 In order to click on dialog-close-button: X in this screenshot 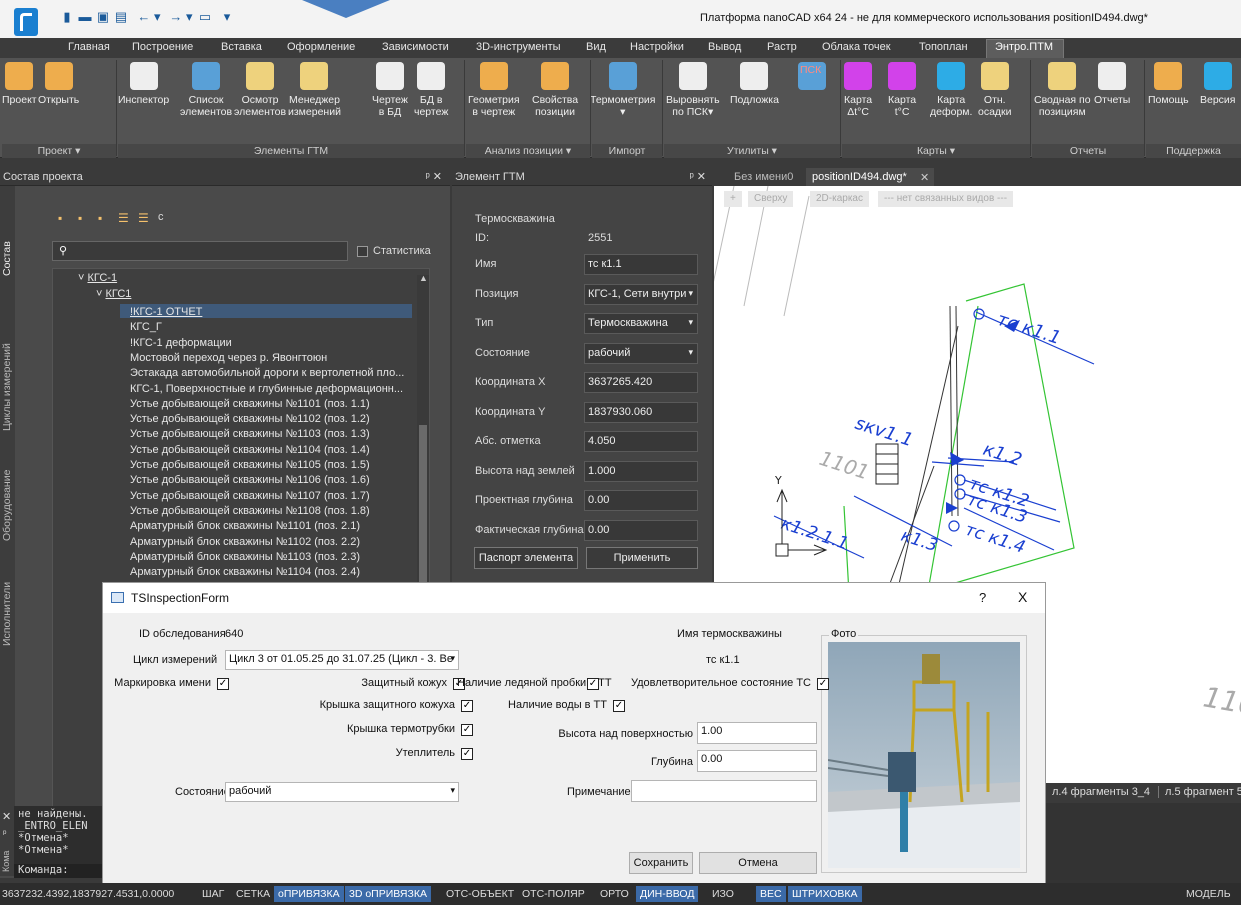, I will do `click(1022, 597)`.